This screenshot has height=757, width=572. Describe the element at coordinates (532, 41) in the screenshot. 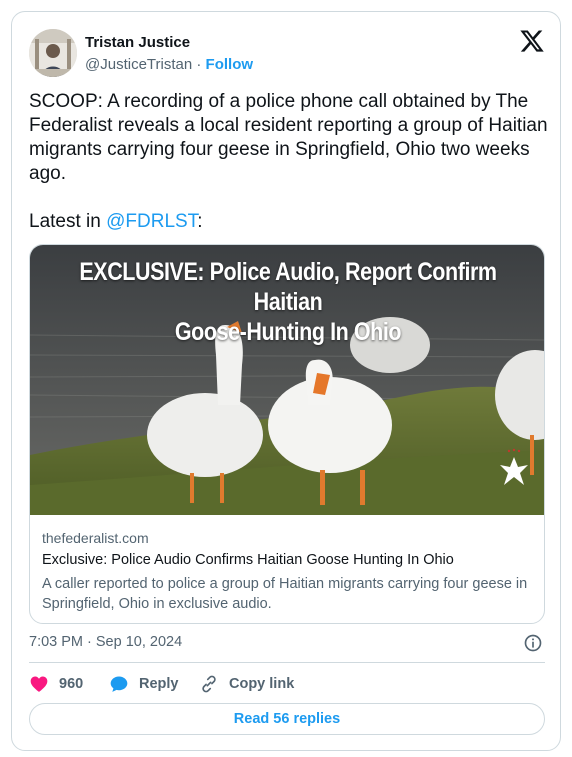

I see `x-logo-icon` at that location.